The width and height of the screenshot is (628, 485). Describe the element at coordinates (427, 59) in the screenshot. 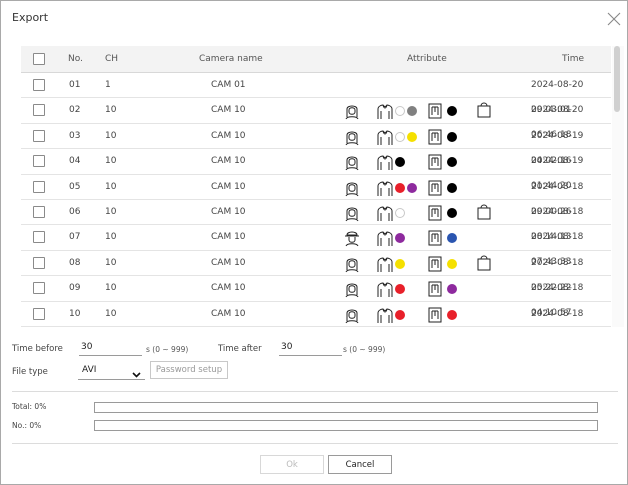

I see `header-attribute: Attribute` at that location.